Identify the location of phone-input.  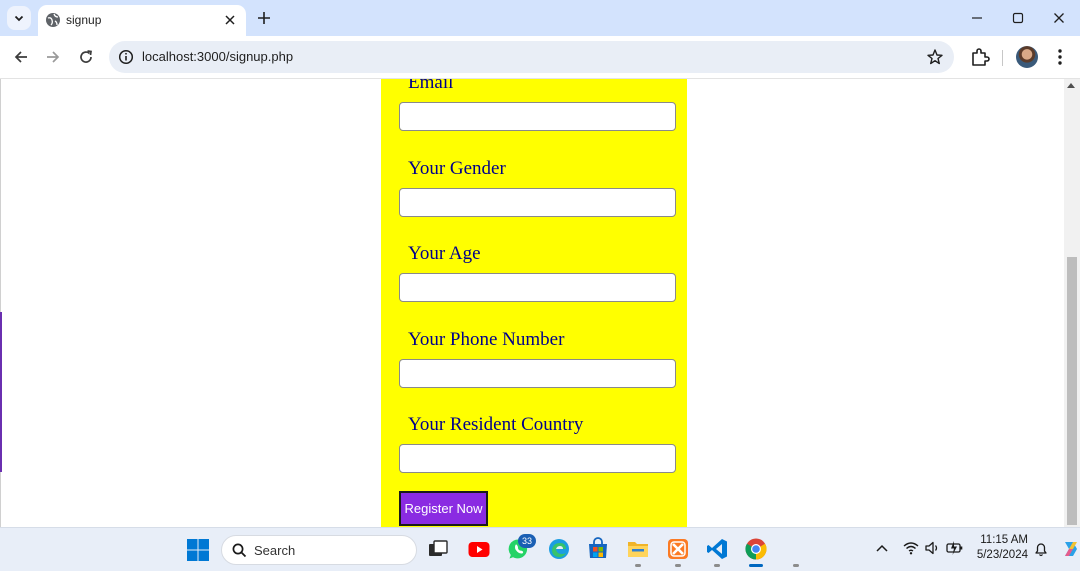
(537, 373).